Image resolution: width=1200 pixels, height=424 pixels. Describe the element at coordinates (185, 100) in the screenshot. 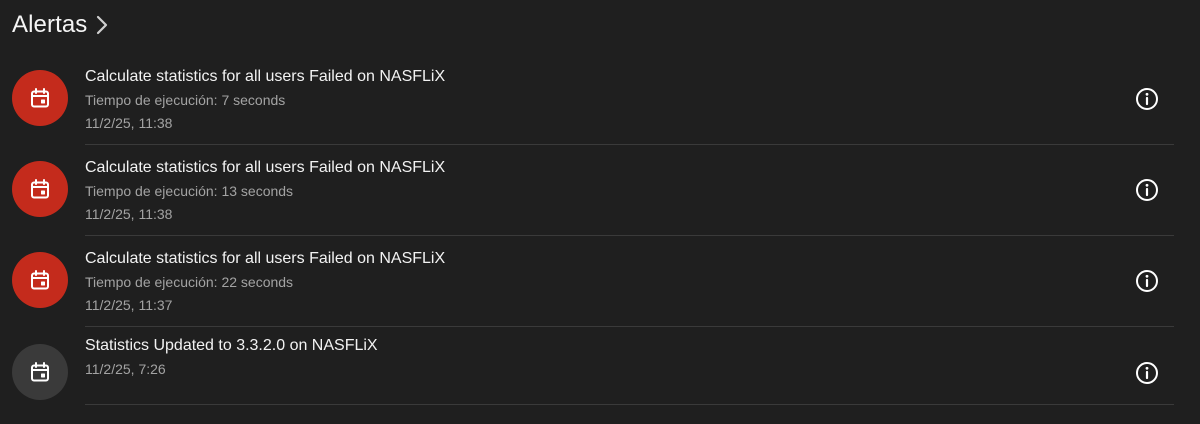

I see `alert-duration: Tiempo de ejecución: 7 seconds` at that location.